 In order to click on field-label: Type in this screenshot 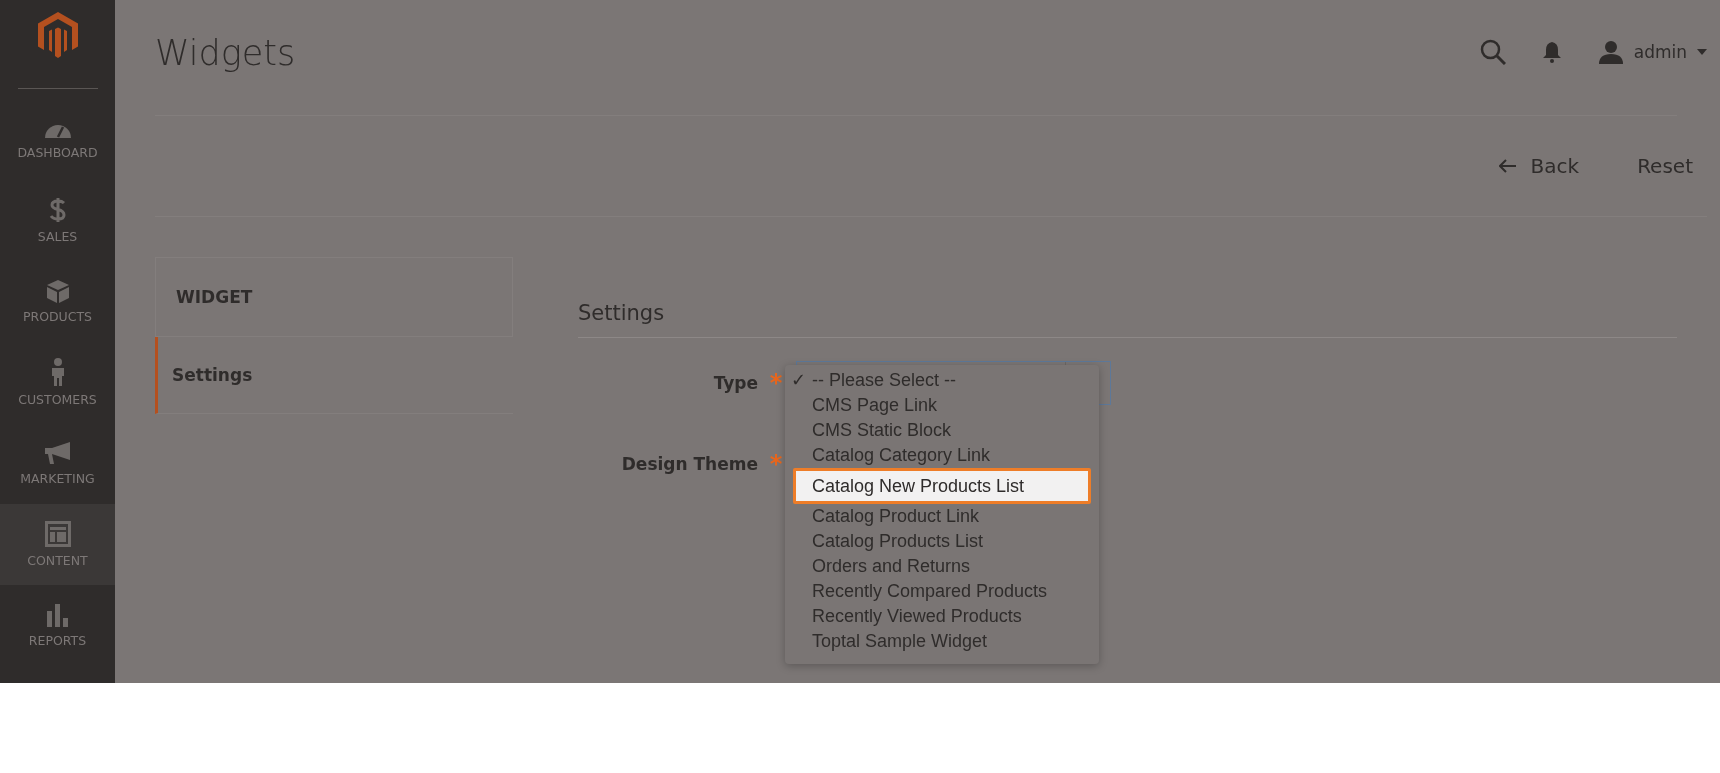, I will do `click(735, 383)`.